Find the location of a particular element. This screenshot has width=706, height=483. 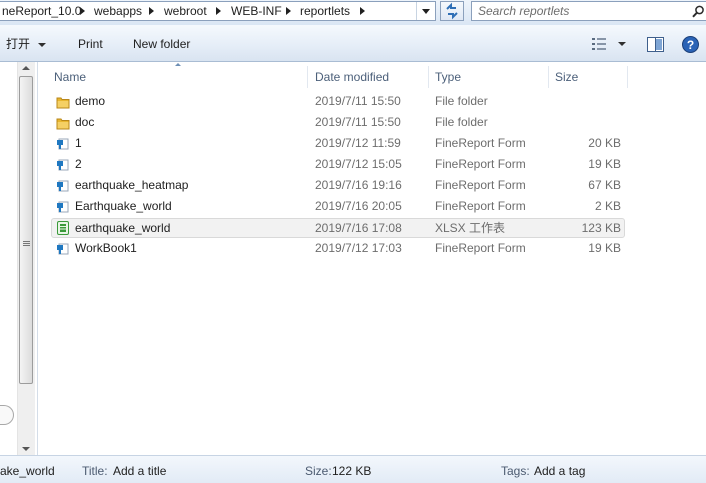

details-tags-field: Add a tag is located at coordinates (559, 471).